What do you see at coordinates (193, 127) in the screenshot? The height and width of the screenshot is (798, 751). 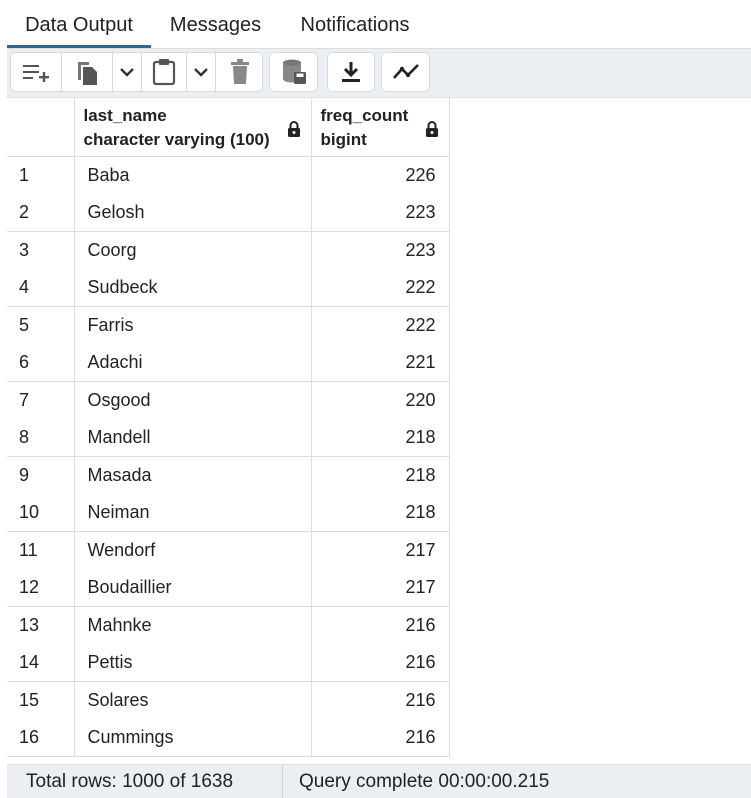 I see `column-header-last-name: last_name character varying (100)` at bounding box center [193, 127].